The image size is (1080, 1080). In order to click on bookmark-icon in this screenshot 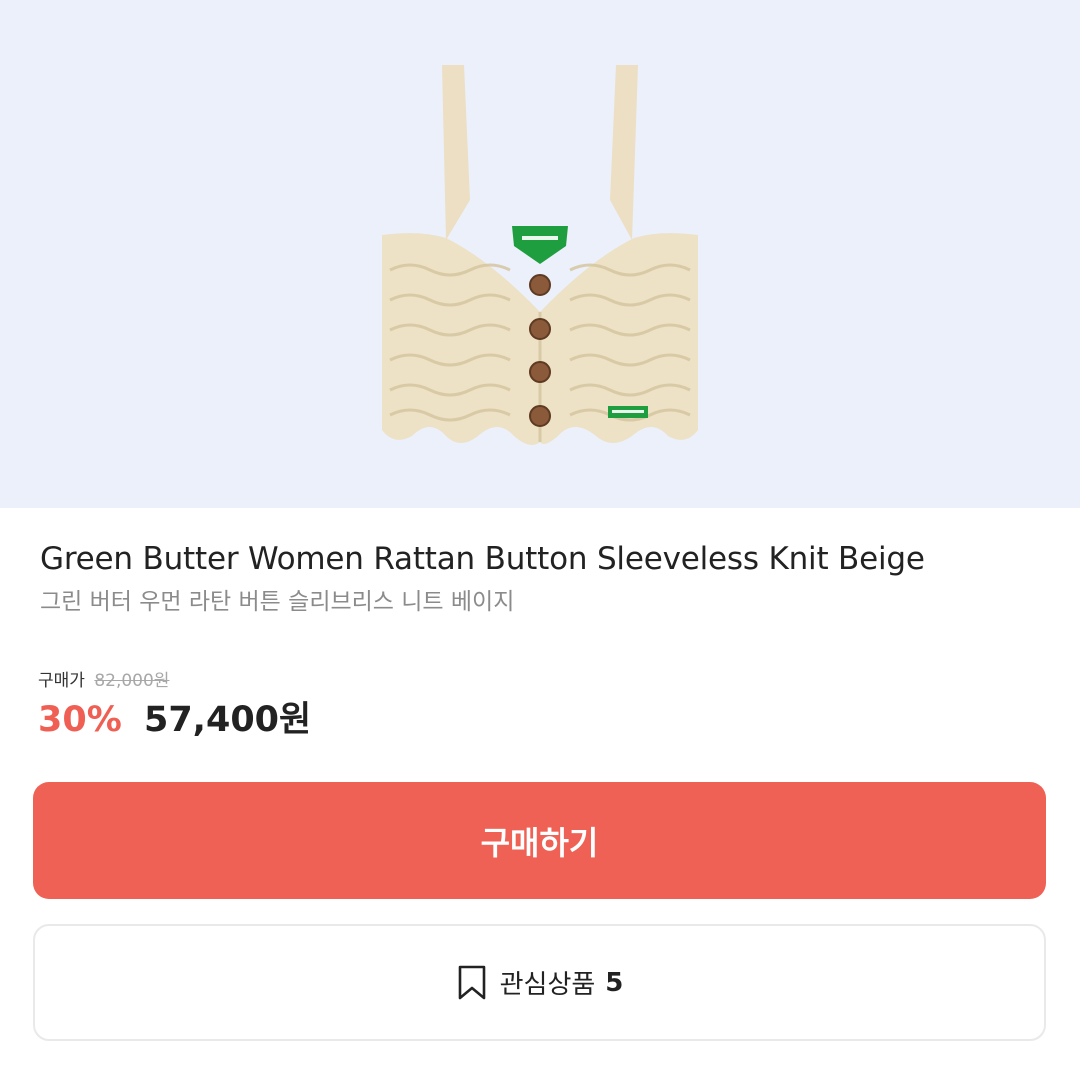, I will do `click(471, 982)`.